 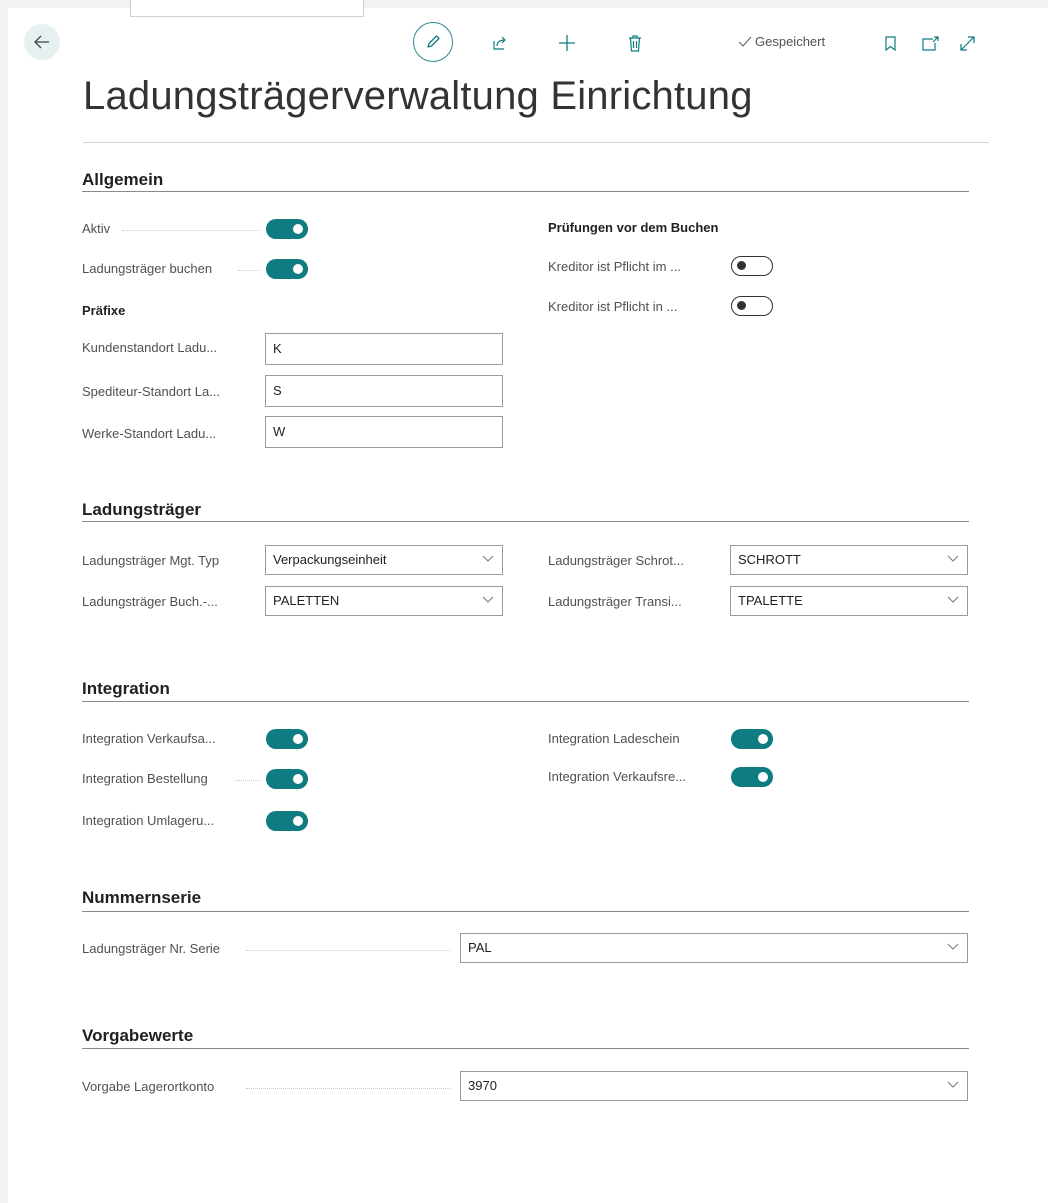 What do you see at coordinates (614, 738) in the screenshot?
I see `field-label-int-loading-slip: Integration Ladeschein` at bounding box center [614, 738].